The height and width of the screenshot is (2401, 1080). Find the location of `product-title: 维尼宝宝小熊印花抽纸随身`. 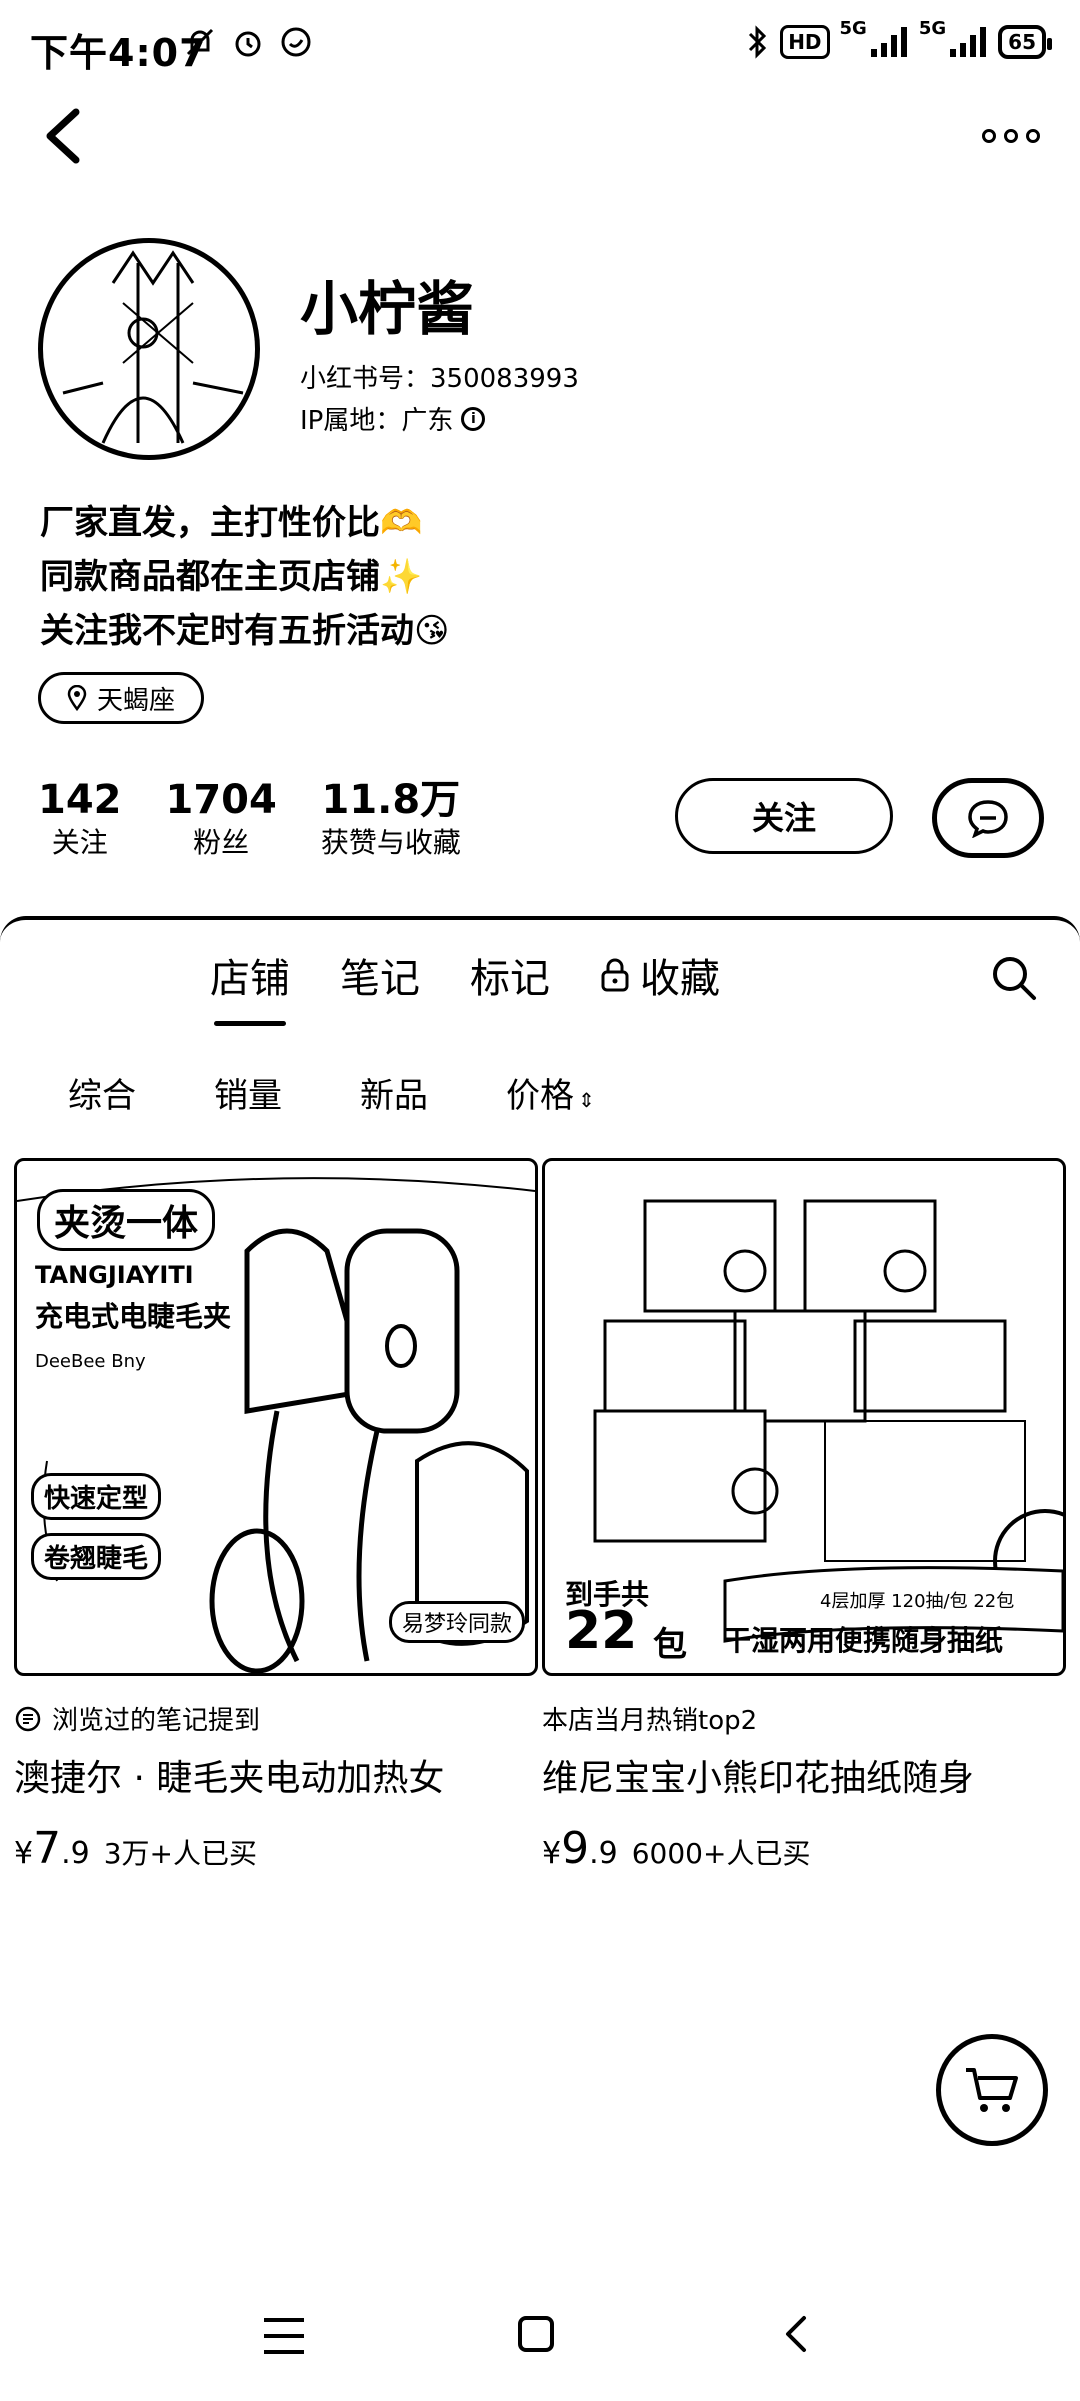

product-title: 维尼宝宝小熊印花抽纸随身 is located at coordinates (758, 1778).